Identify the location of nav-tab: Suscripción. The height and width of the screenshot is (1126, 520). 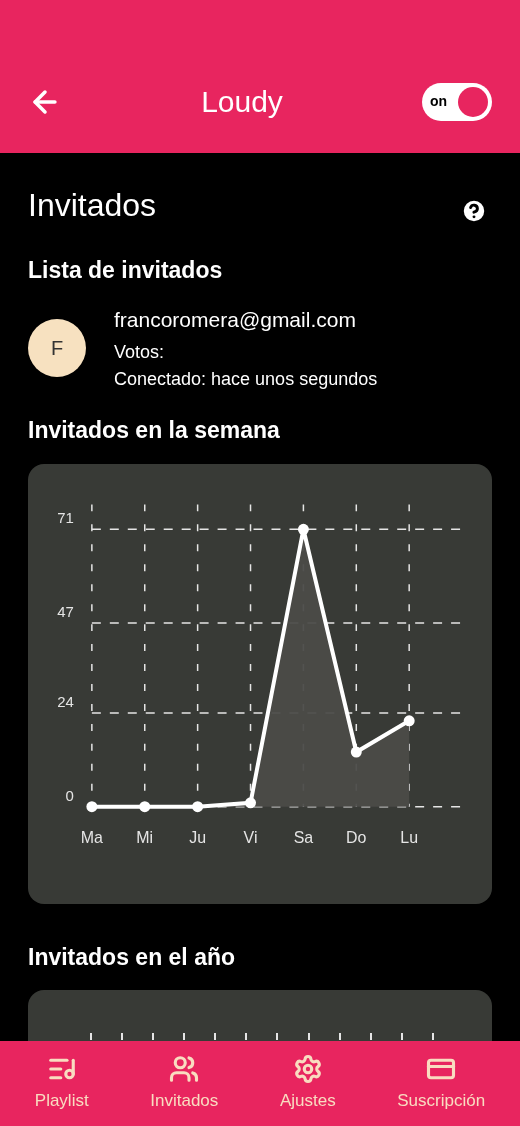
(441, 1083).